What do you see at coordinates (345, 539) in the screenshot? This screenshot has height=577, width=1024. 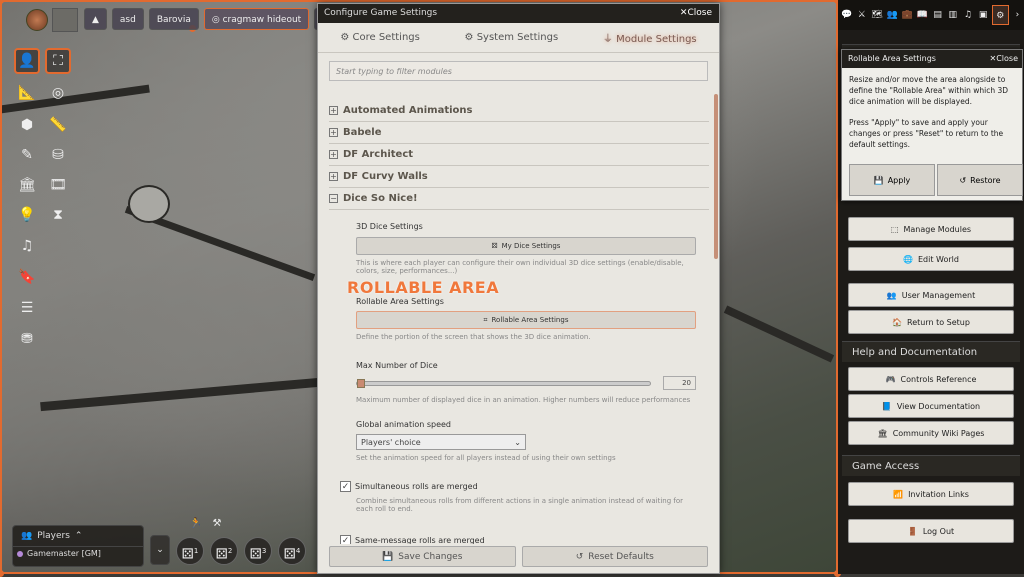 I see `same-message-checkbox: ✓` at bounding box center [345, 539].